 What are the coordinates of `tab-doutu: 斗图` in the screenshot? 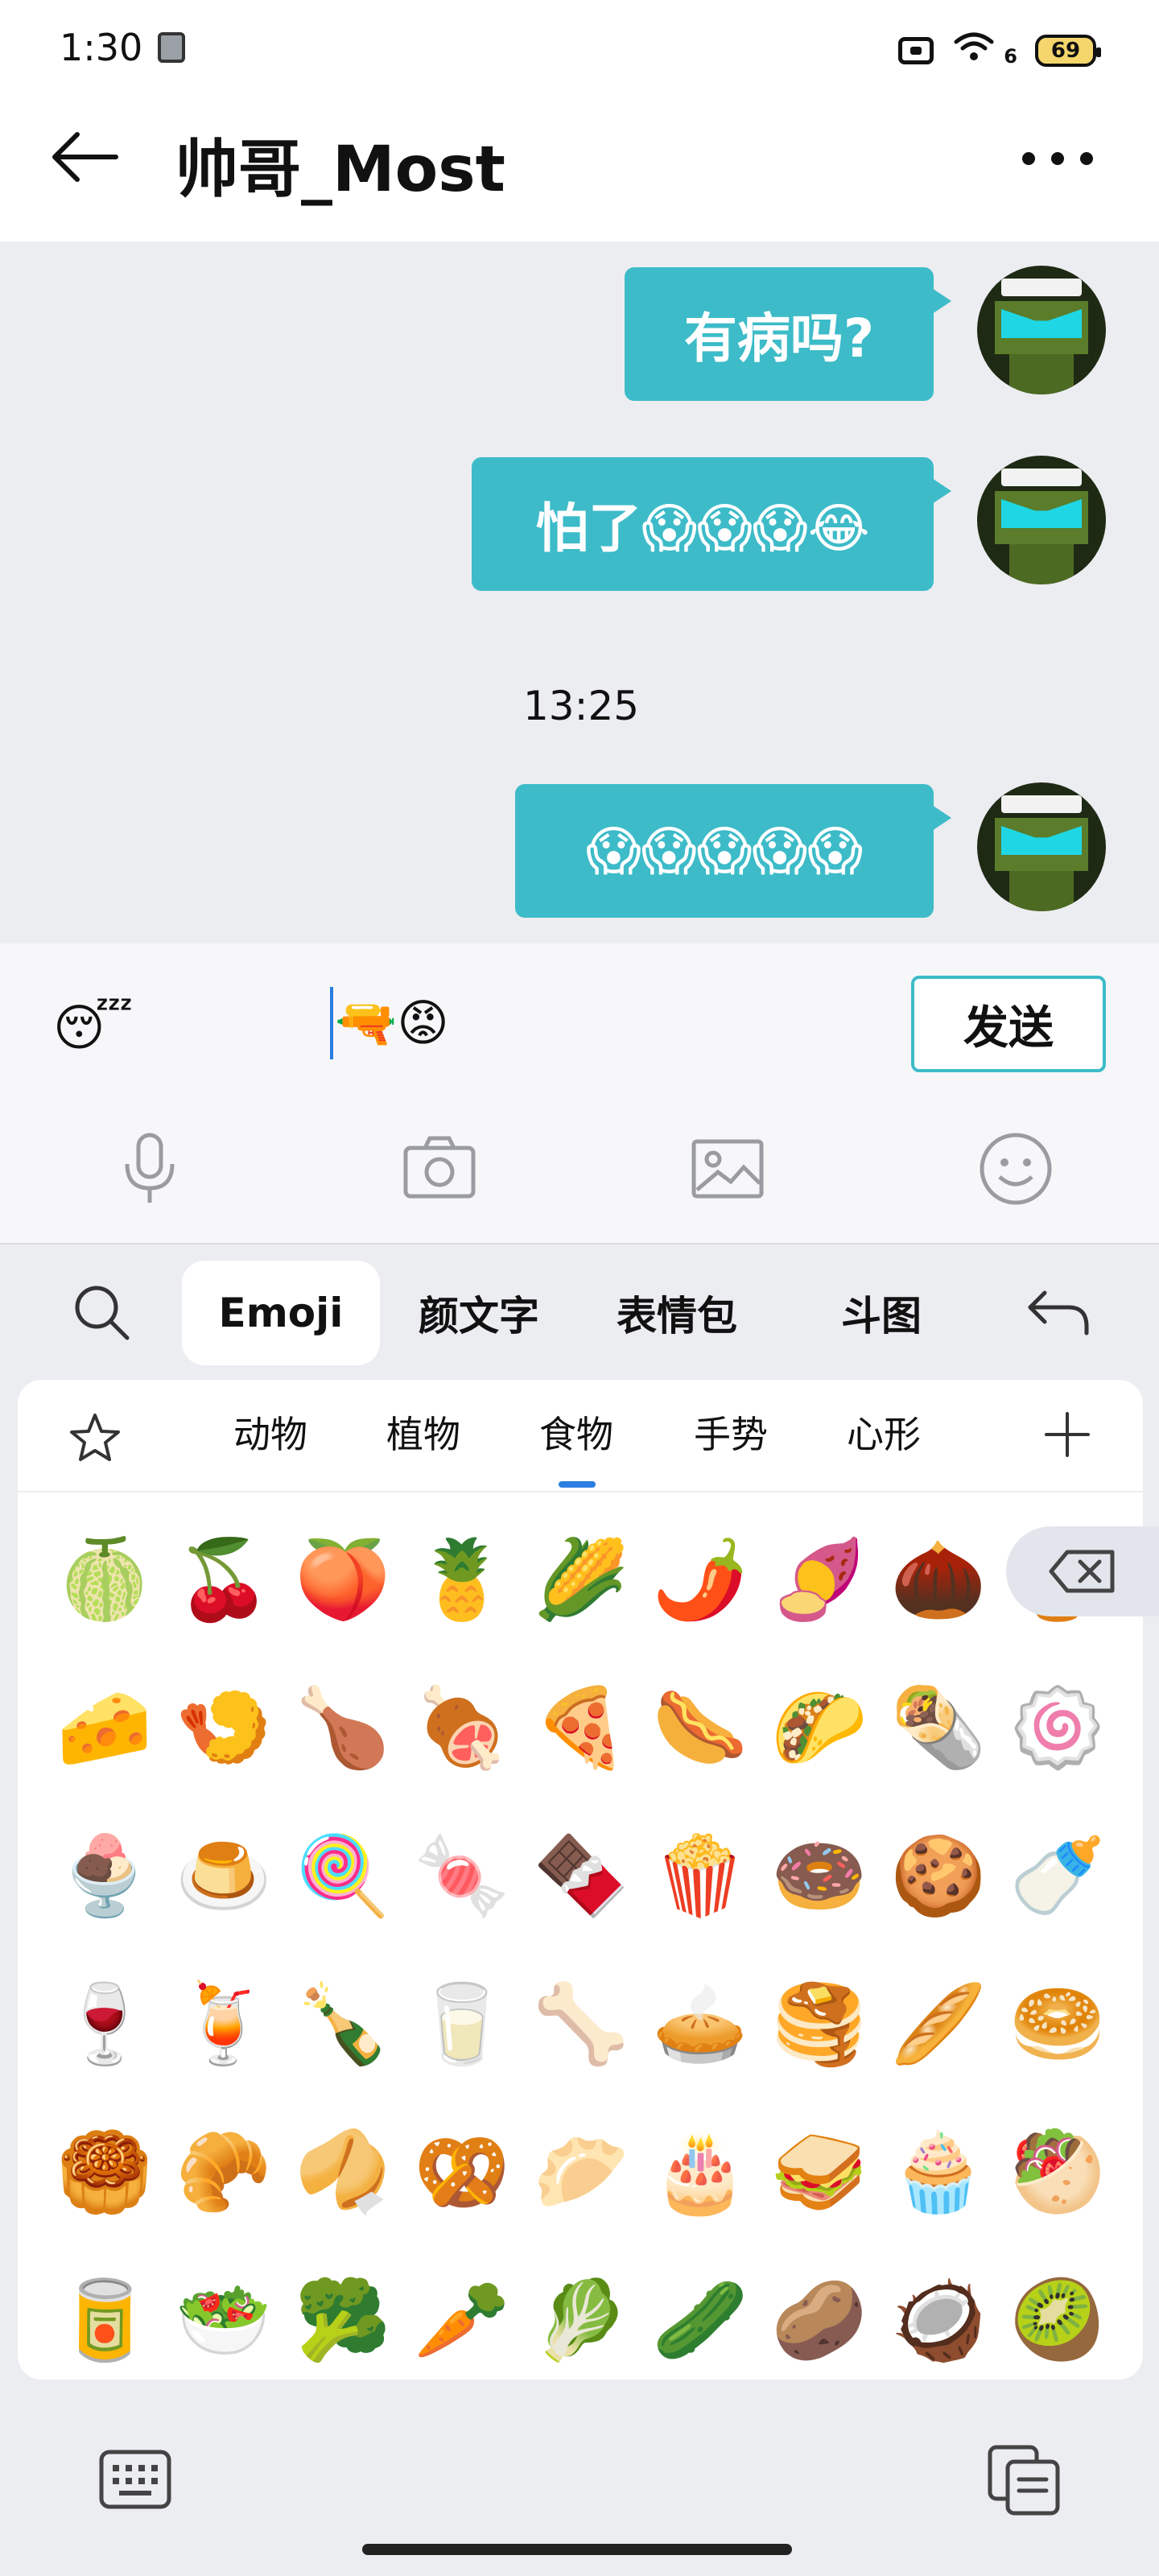 It's located at (881, 1313).